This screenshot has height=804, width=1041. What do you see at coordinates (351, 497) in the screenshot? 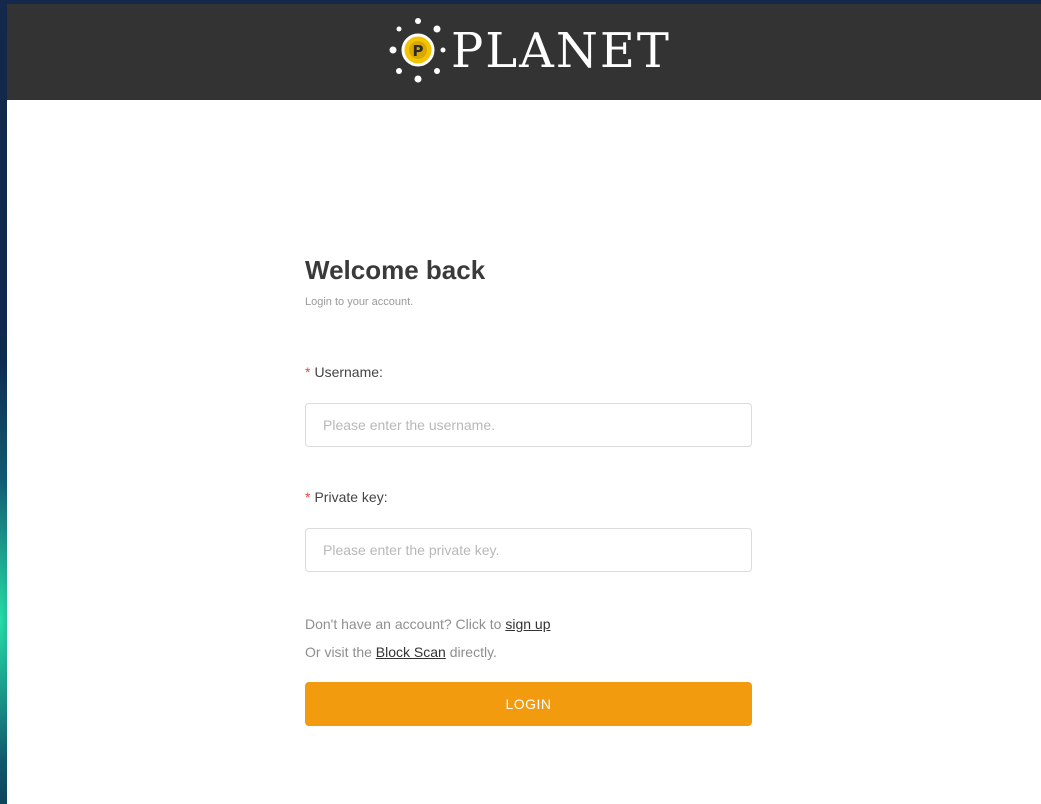
I see `private-key-label-text: Private key:` at bounding box center [351, 497].